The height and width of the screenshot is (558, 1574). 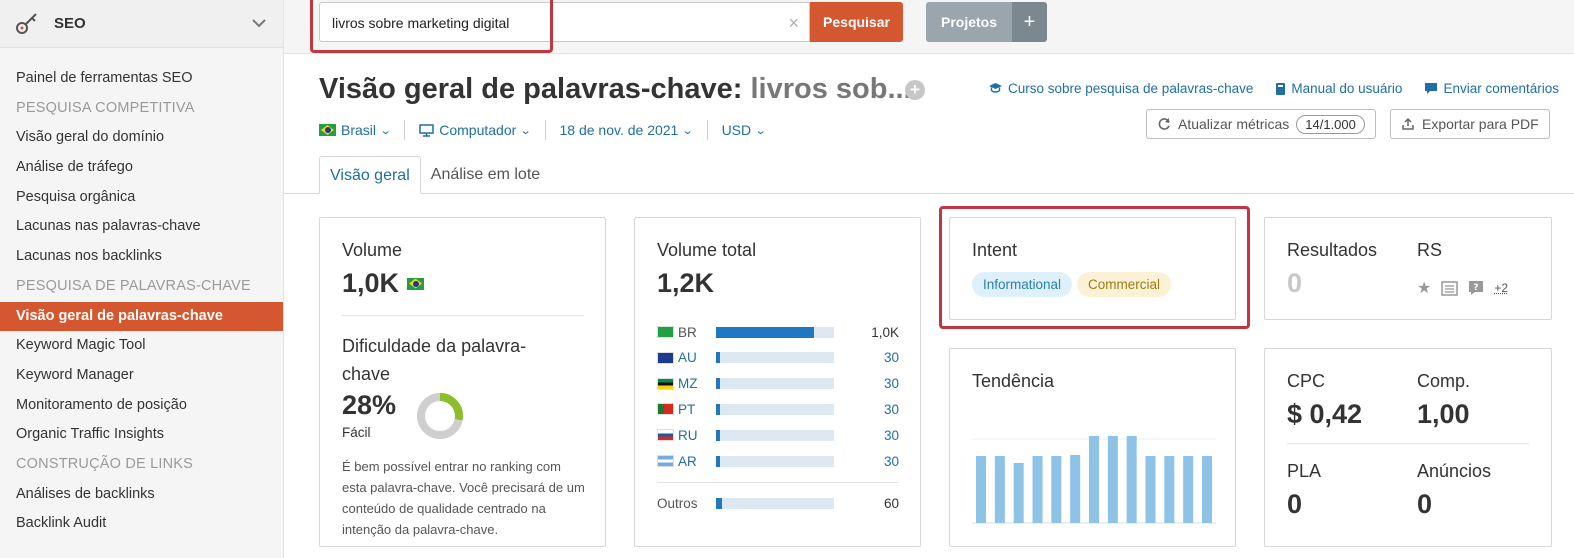 What do you see at coordinates (1454, 471) in the screenshot?
I see `ads-title: Anúncios` at bounding box center [1454, 471].